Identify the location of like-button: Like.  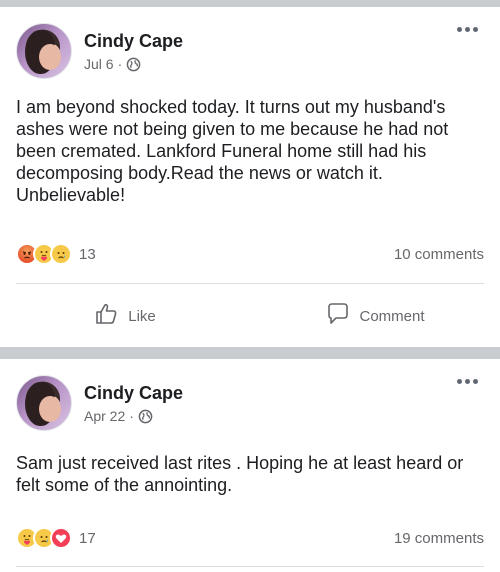
(125, 316).